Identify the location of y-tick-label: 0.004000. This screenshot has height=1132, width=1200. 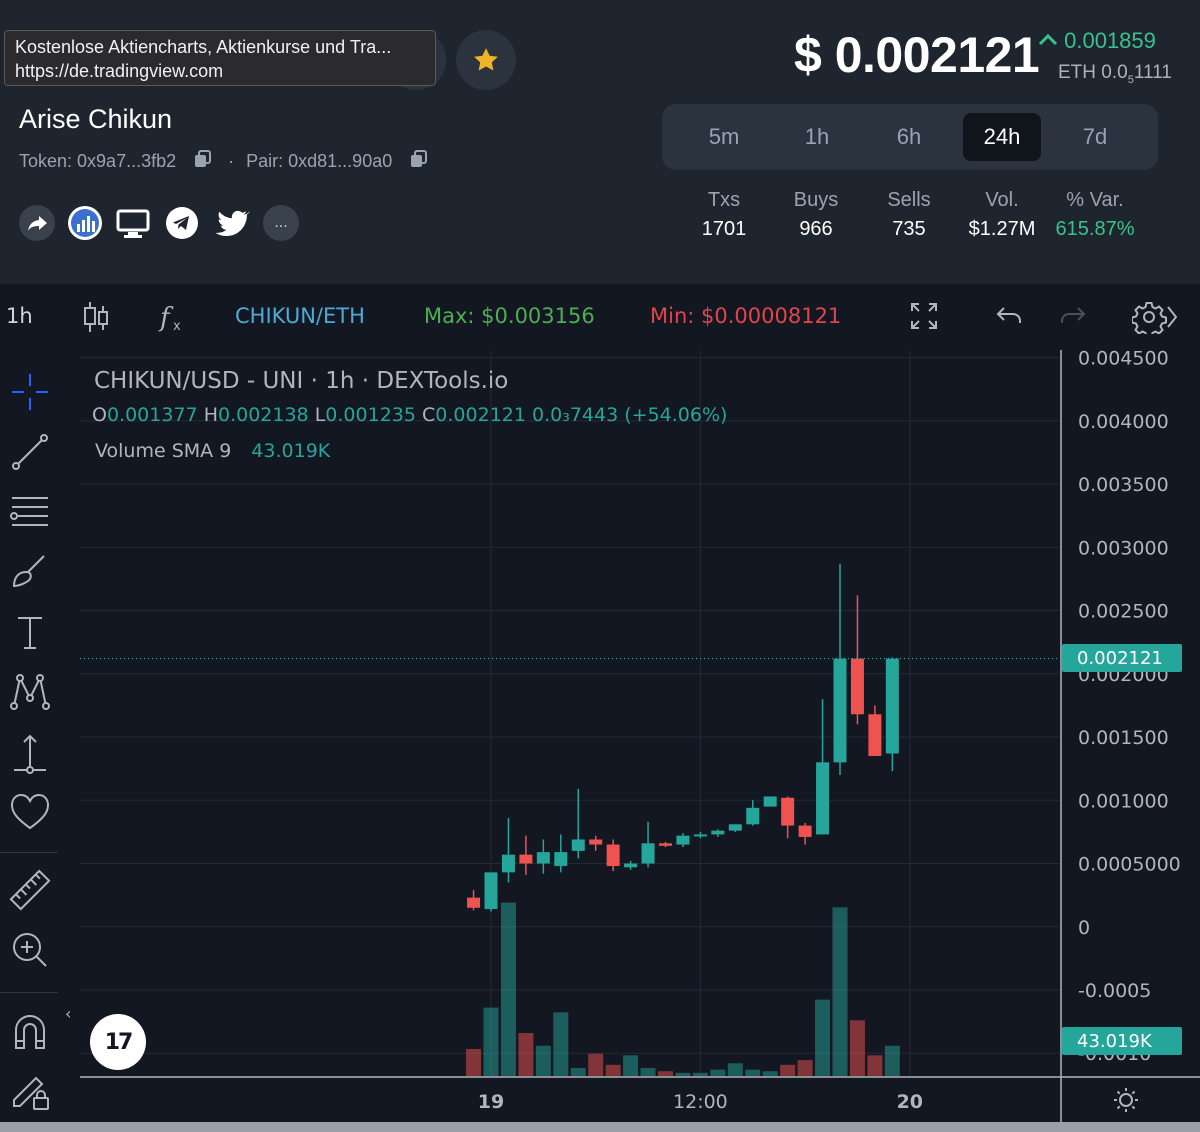
(1123, 422).